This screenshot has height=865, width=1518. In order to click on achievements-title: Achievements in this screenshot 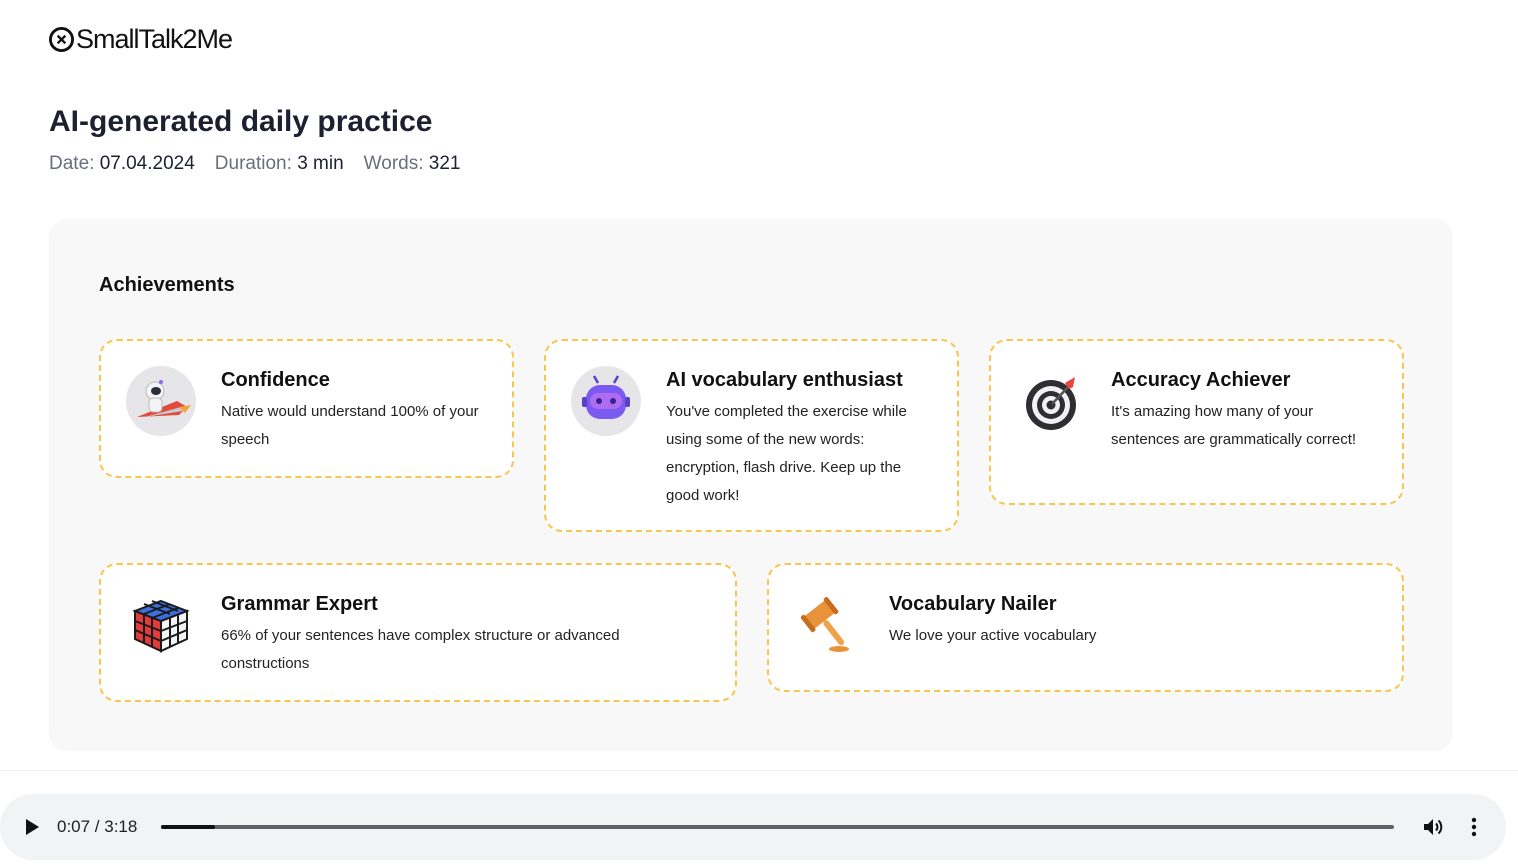, I will do `click(167, 285)`.